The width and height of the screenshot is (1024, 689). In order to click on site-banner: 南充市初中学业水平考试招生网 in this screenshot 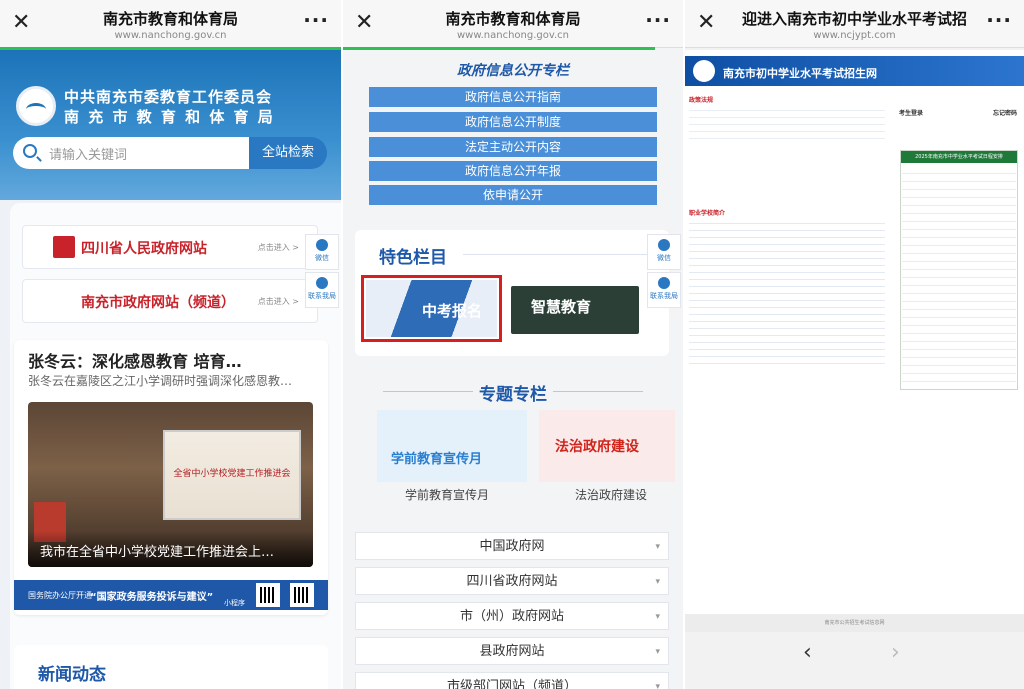, I will do `click(854, 71)`.